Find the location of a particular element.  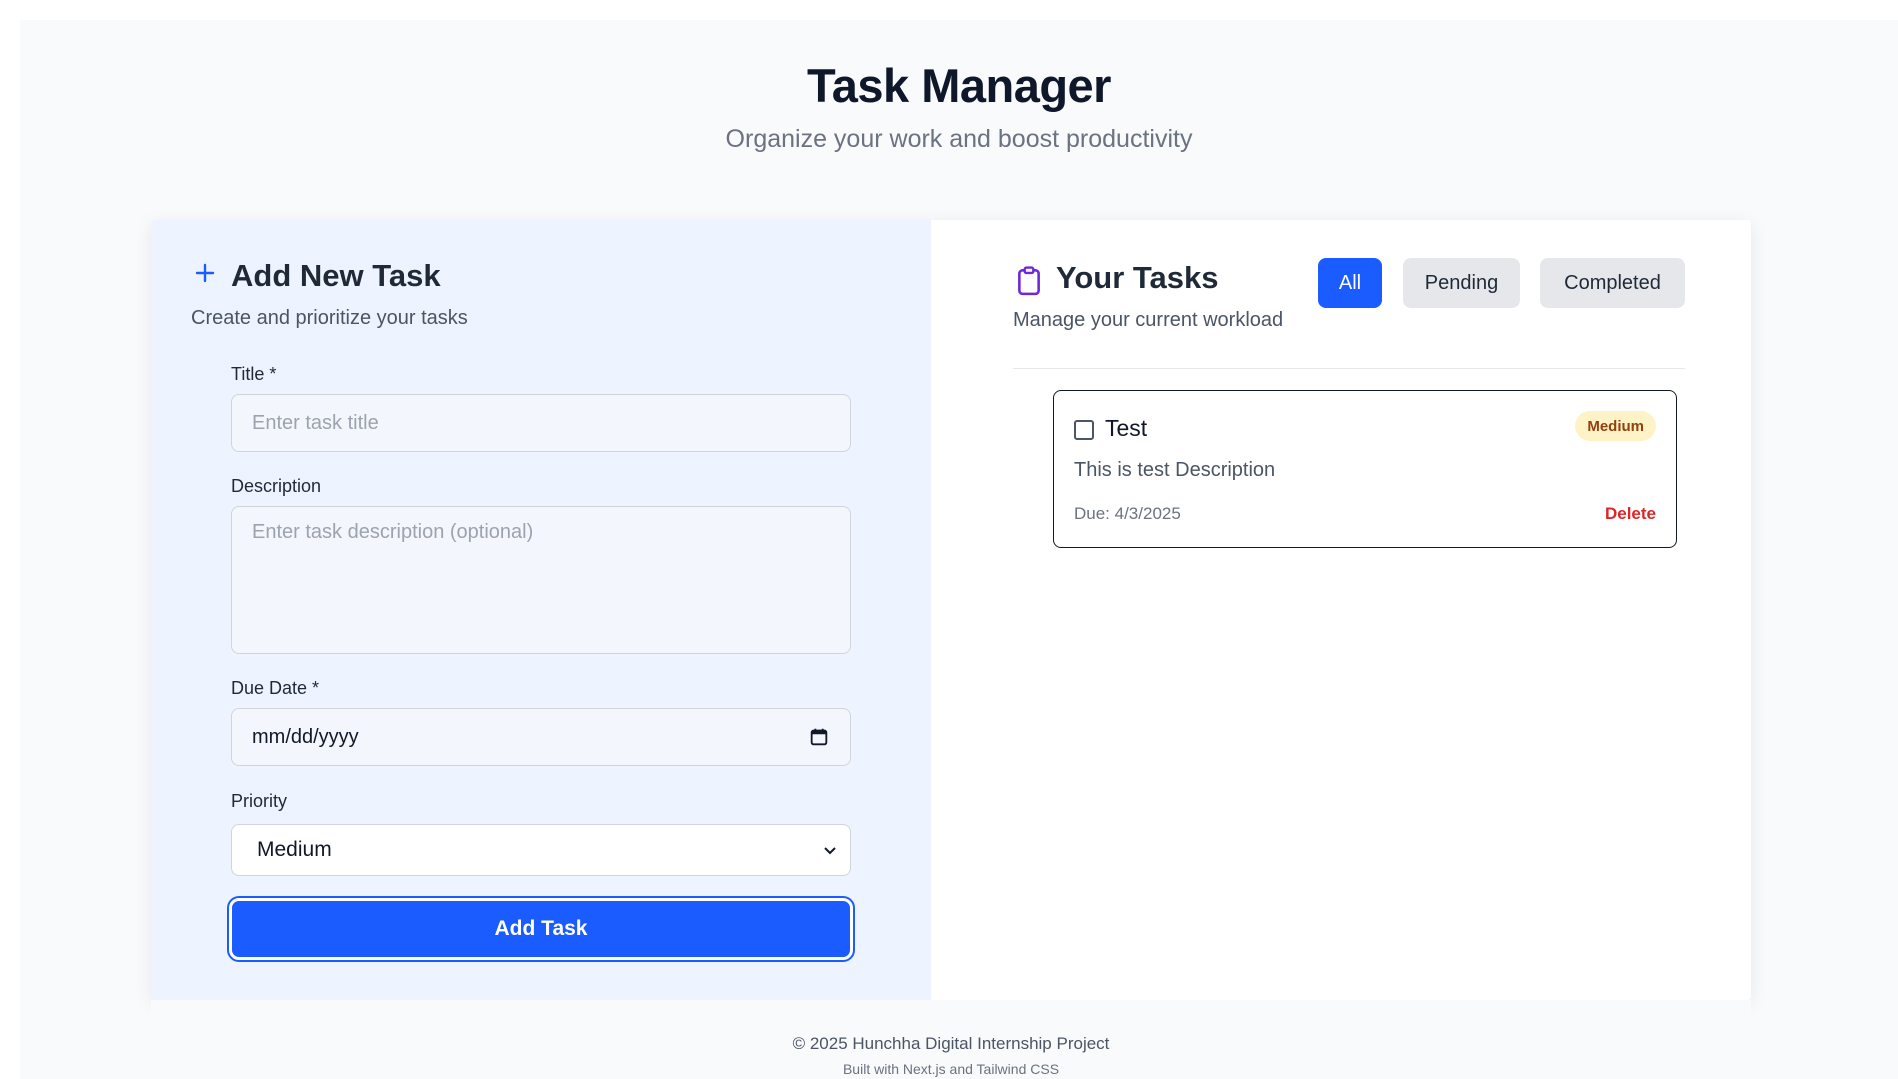

priority-selected-value: Medium is located at coordinates (294, 849).